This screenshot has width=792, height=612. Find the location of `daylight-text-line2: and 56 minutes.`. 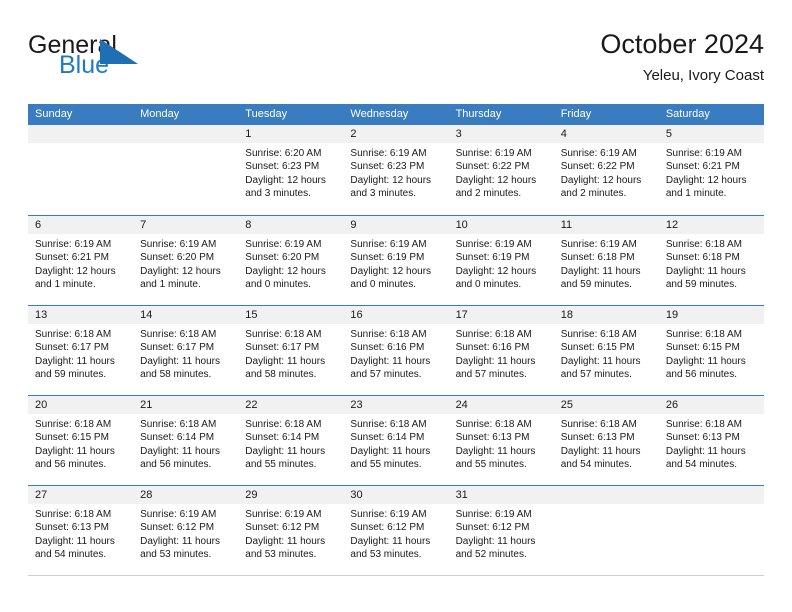

daylight-text-line2: and 56 minutes. is located at coordinates (71, 464).